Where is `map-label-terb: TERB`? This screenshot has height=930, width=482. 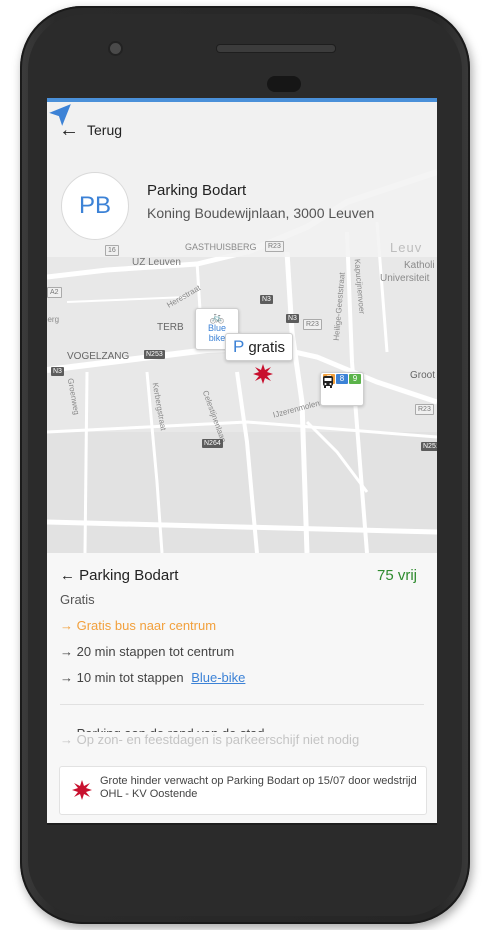
map-label-terb: TERB is located at coordinates (170, 327).